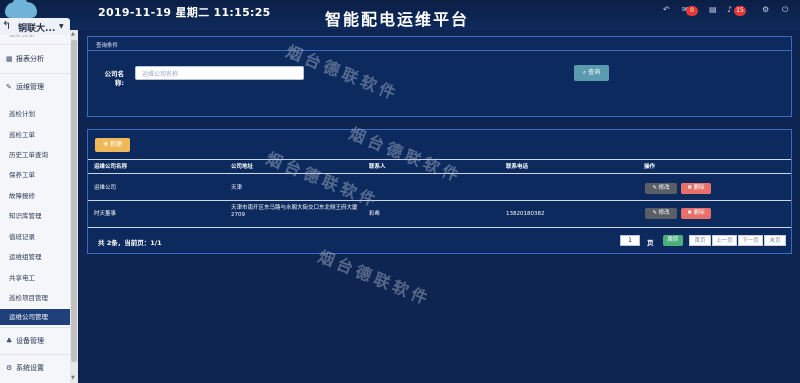  What do you see at coordinates (219, 73) in the screenshot?
I see `company-name-input: 运维公司名称` at bounding box center [219, 73].